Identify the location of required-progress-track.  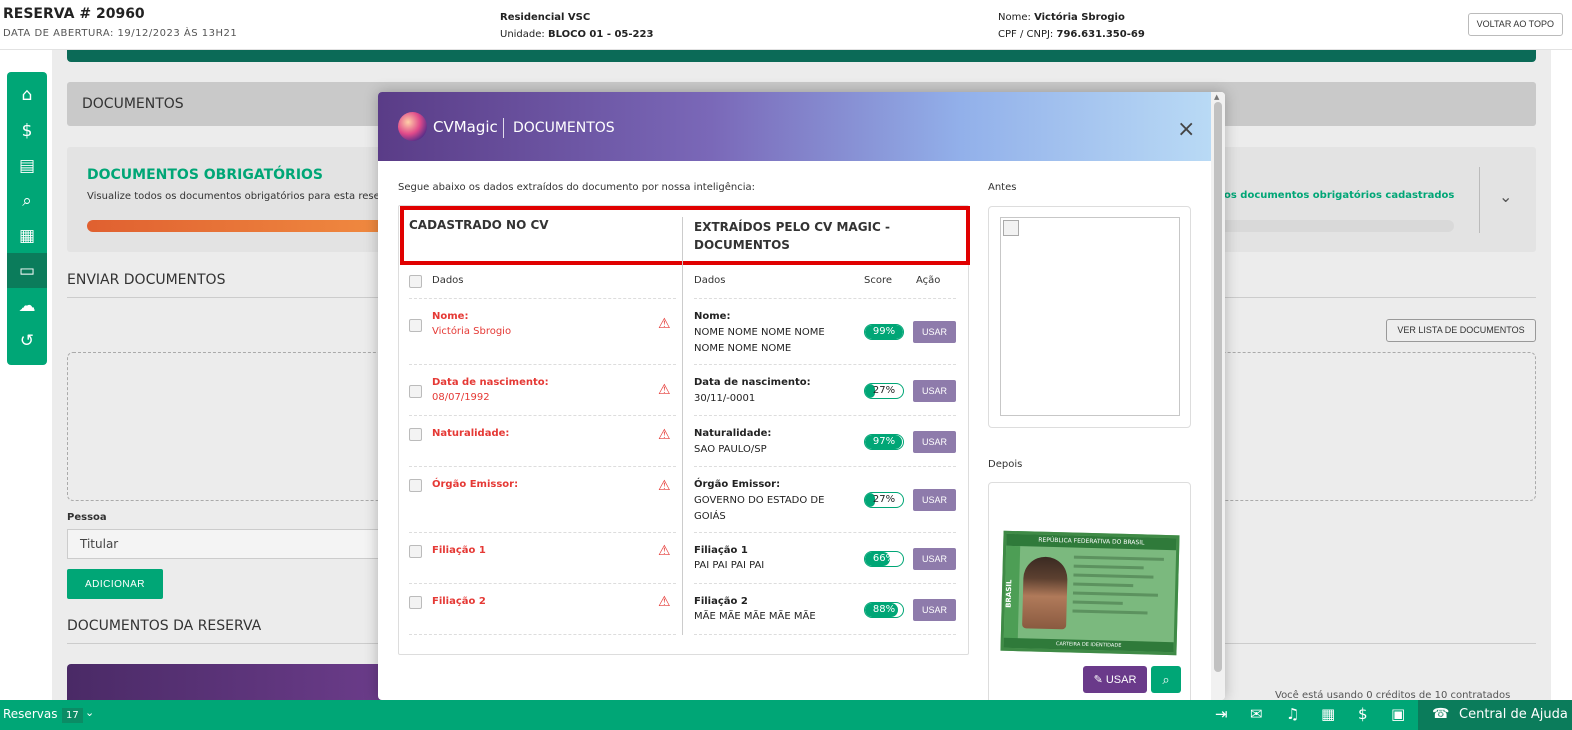
(1335, 226).